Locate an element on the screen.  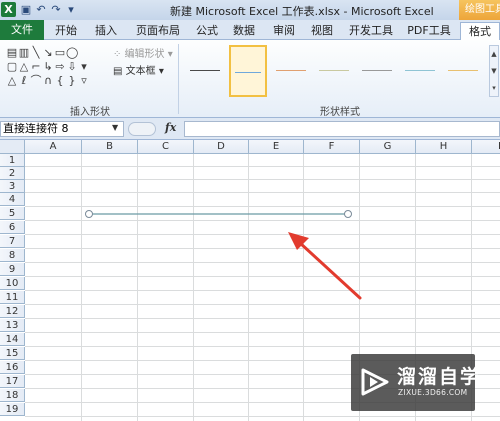
arrow-line-shape-icon: ↘ is located at coordinates (48, 53).